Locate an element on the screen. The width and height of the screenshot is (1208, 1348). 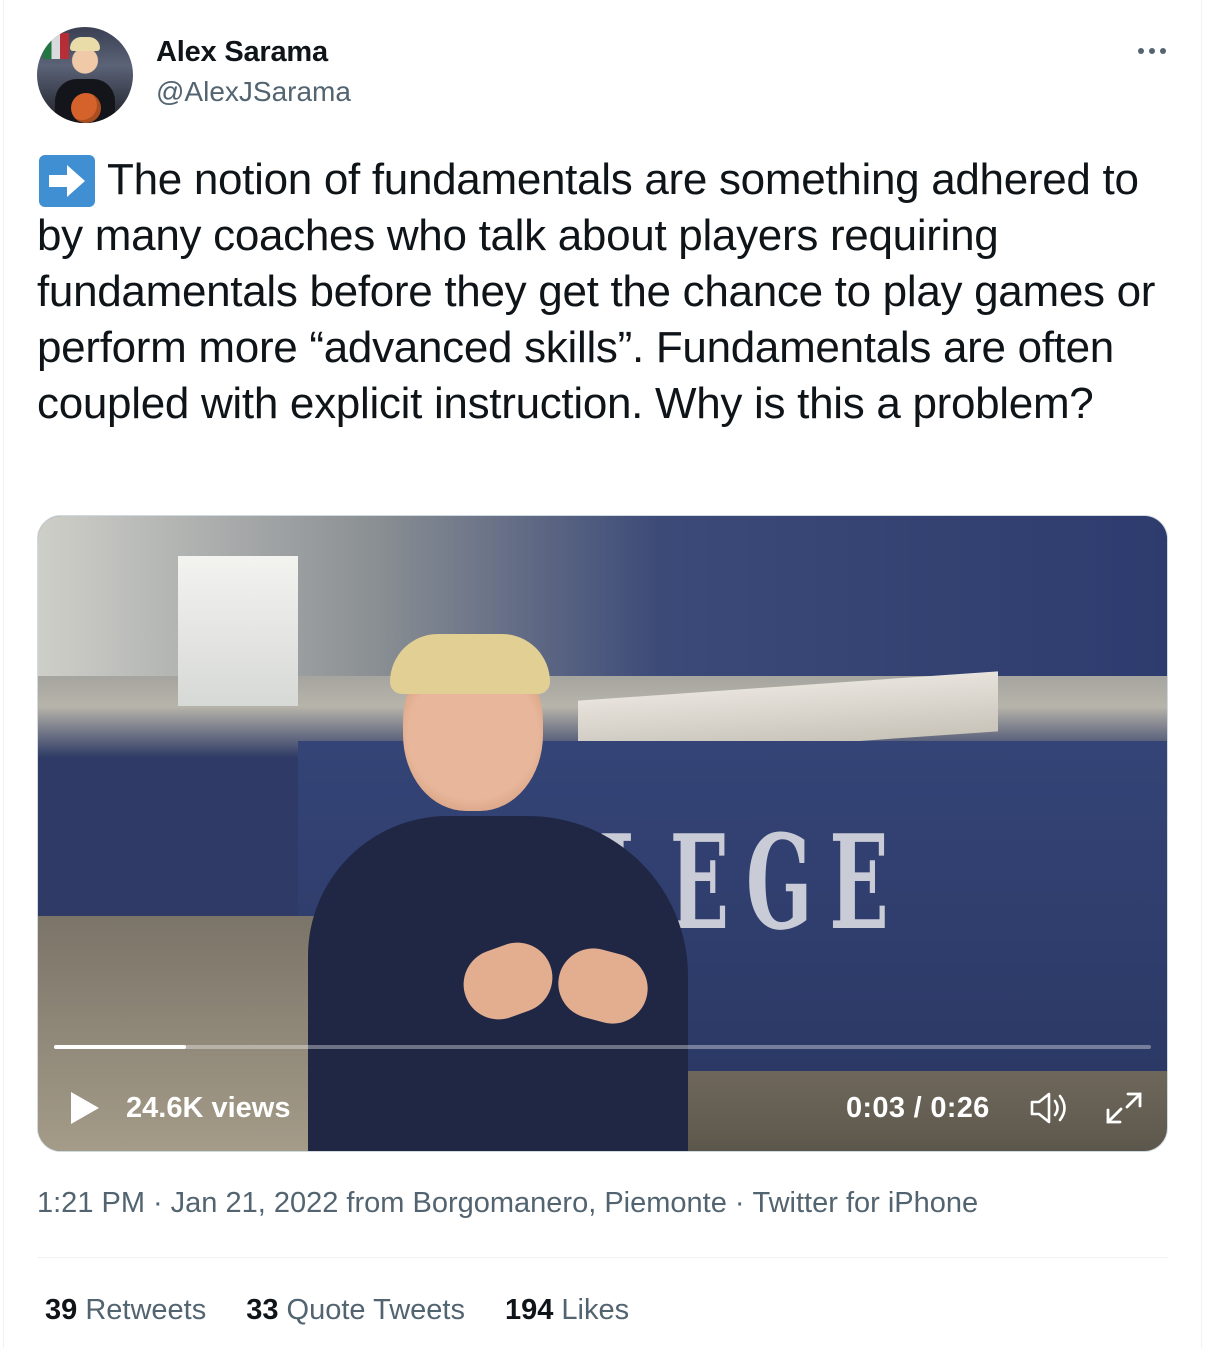
video-progress-bar is located at coordinates (602, 1047).